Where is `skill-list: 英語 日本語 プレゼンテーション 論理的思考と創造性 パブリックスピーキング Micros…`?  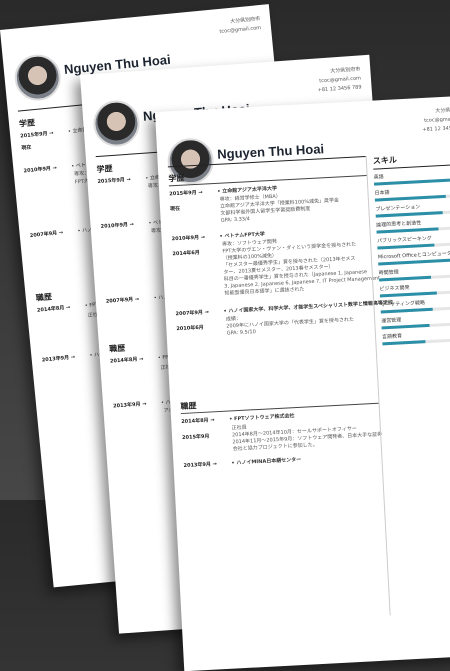
skill-list: 英語 日本語 プレゼンテーション 論理的思考と創造性 パブリックスピーキング Micros… is located at coordinates (412, 257).